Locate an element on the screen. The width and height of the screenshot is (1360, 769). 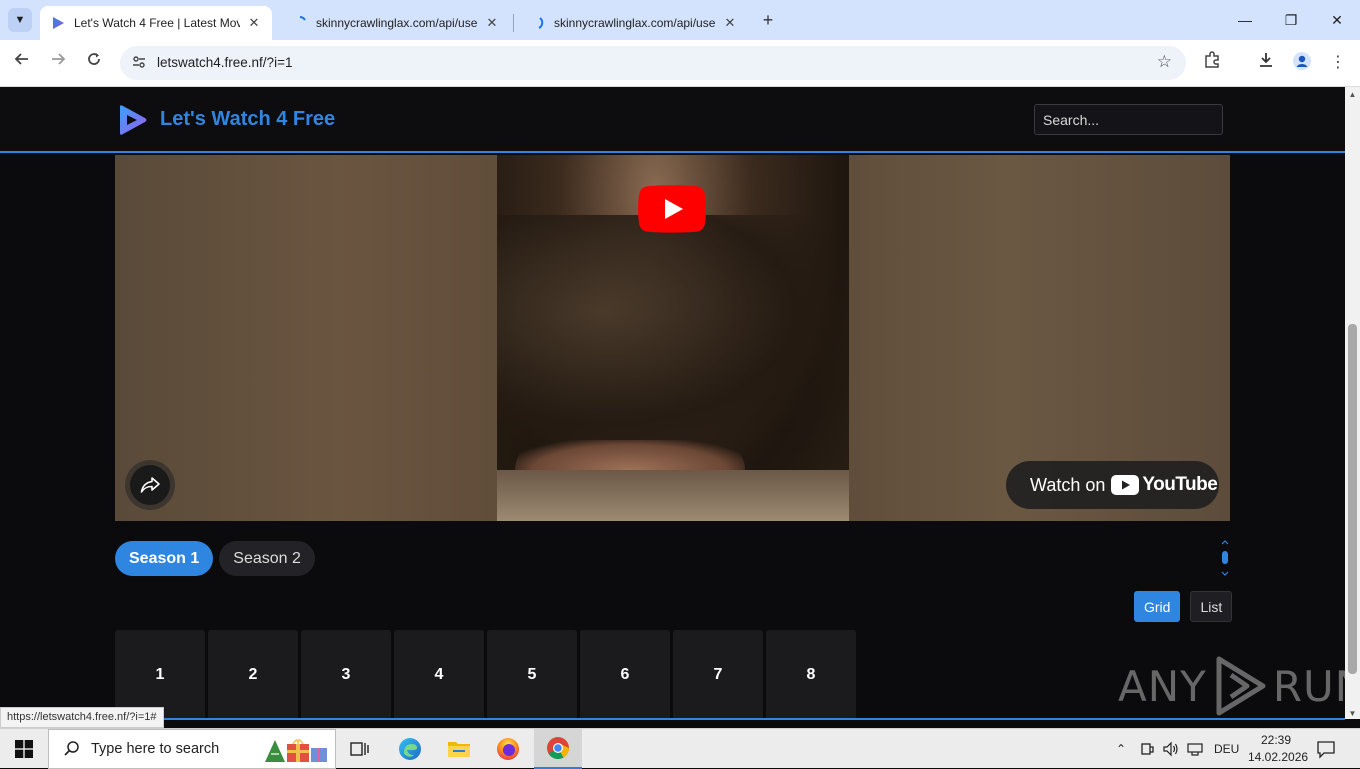
site-title: Let's Watch 4 Free is located at coordinates (247, 119).